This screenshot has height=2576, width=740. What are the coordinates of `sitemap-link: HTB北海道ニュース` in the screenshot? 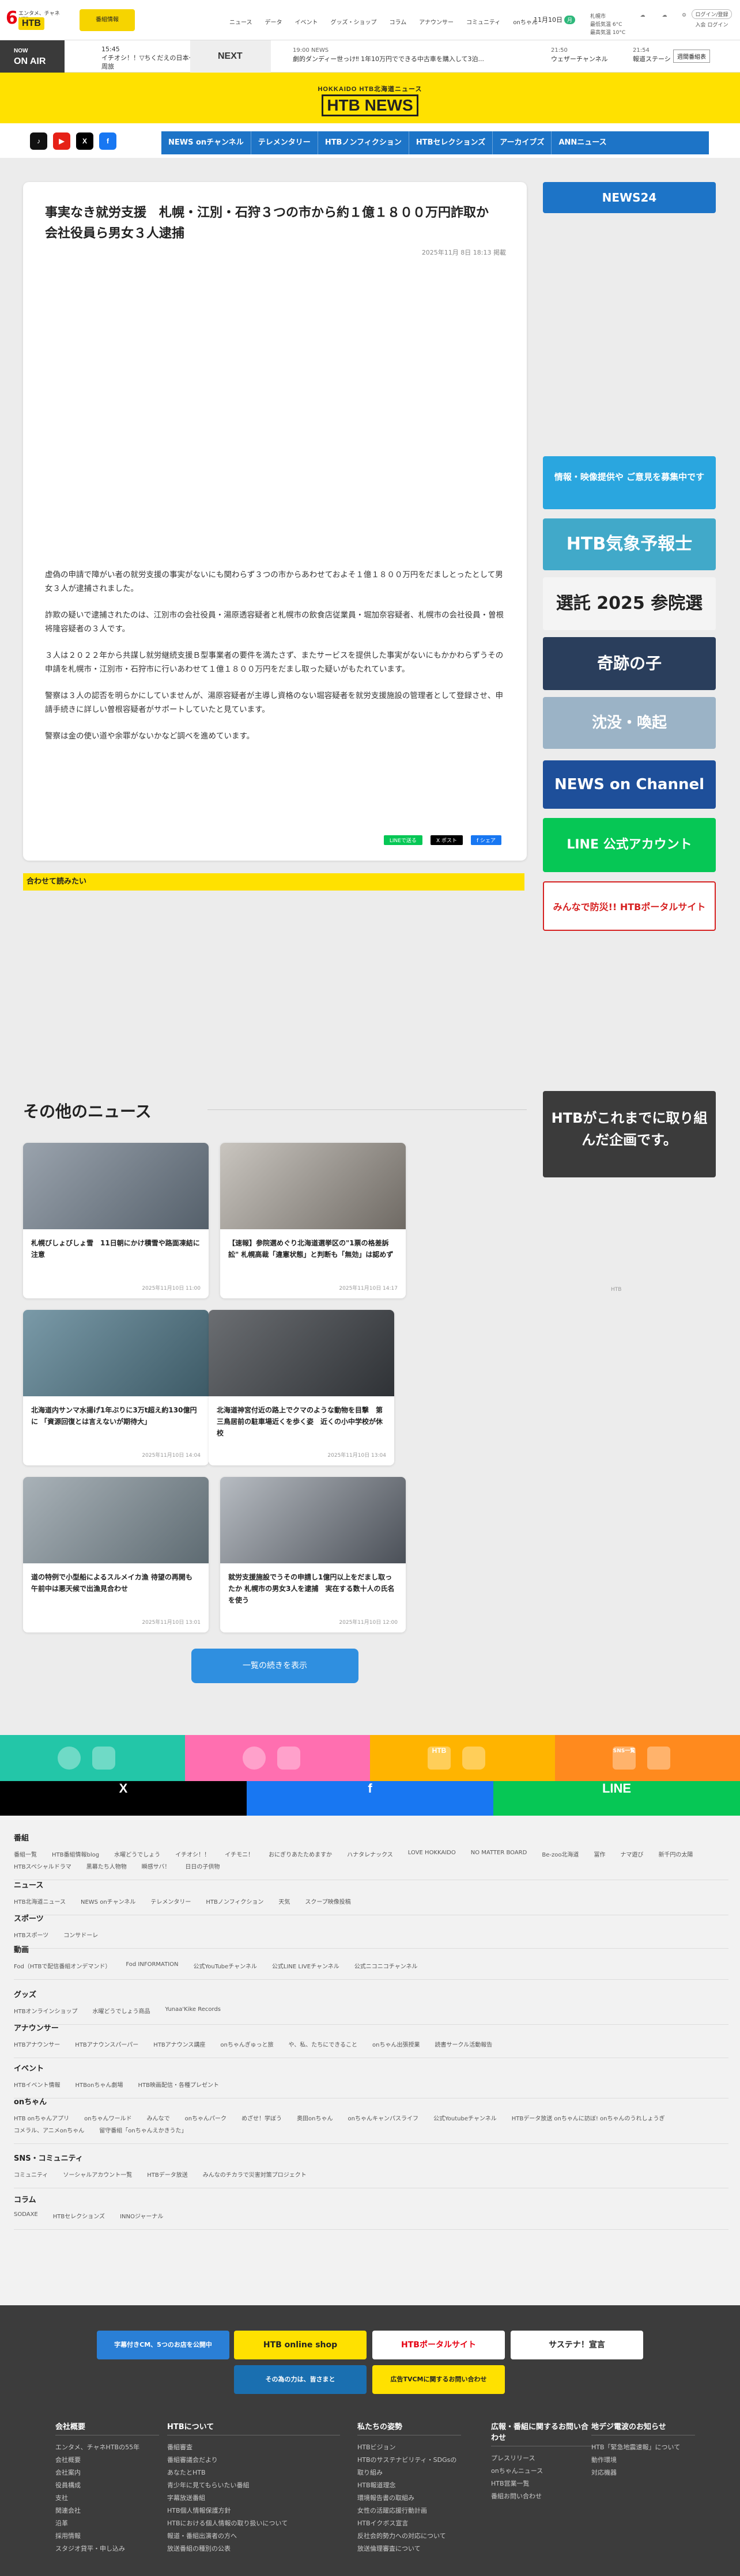 It's located at (40, 1901).